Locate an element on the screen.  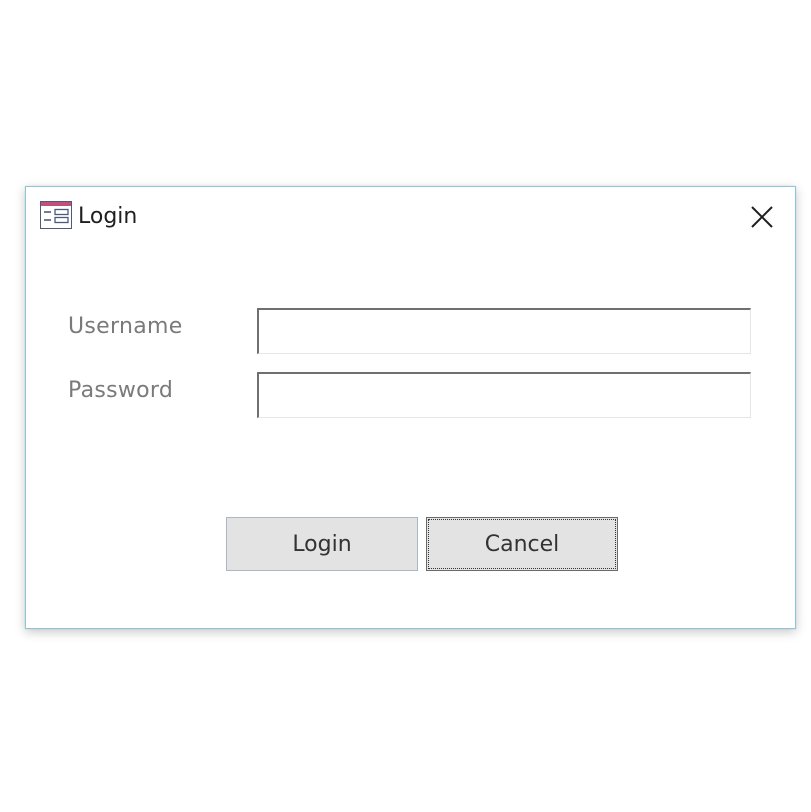
form-window-icon is located at coordinates (56, 215).